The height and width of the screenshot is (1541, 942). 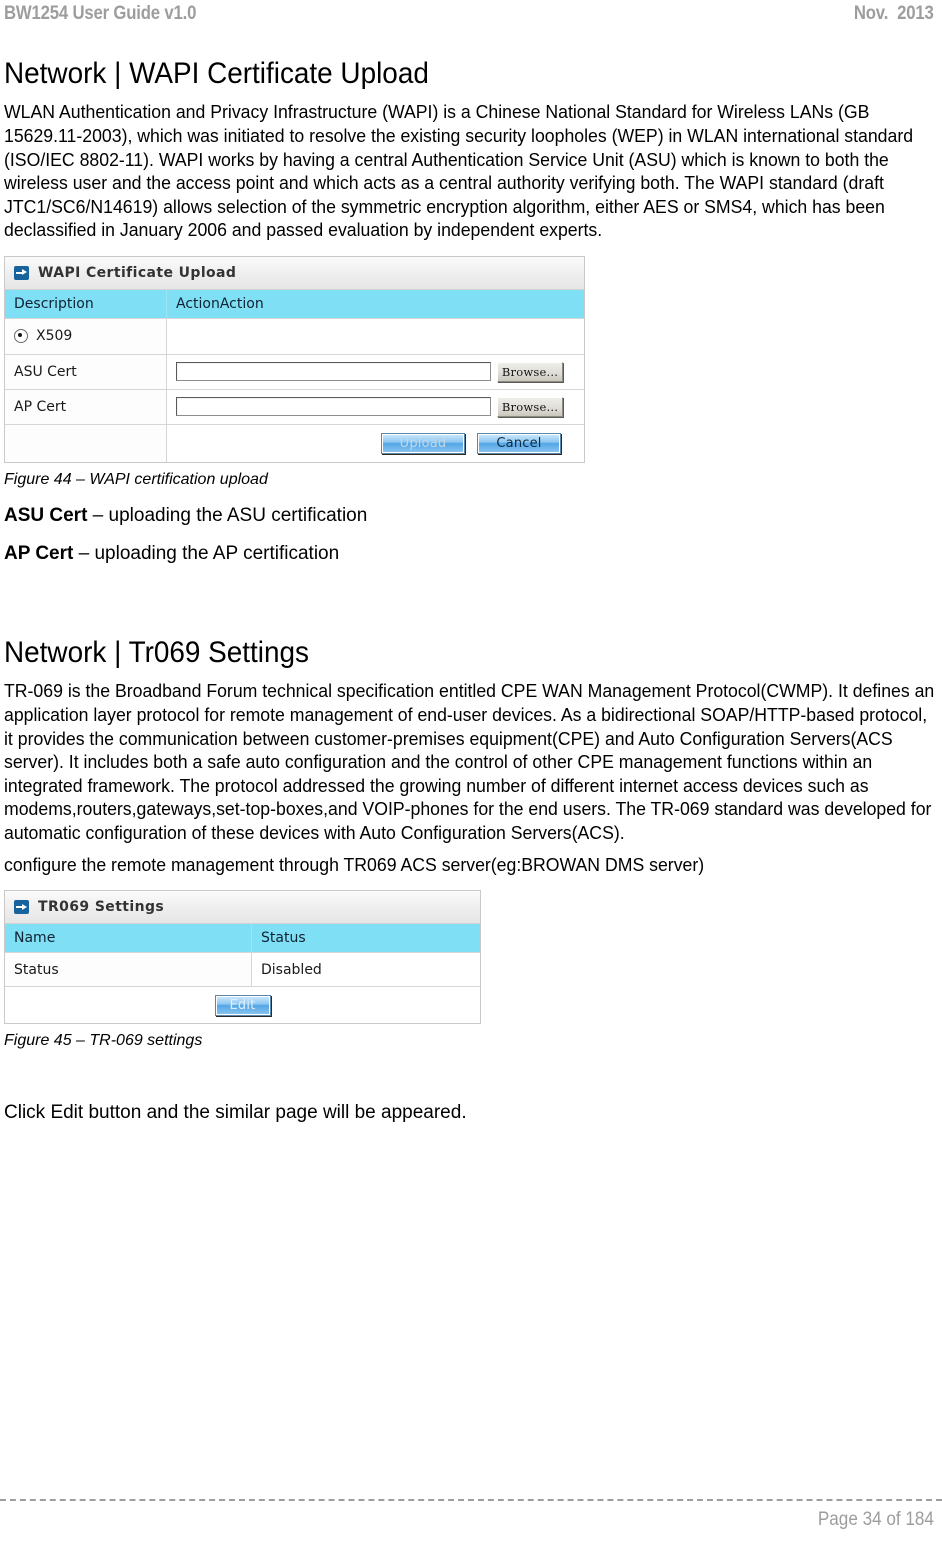 I want to click on x509-radio-button, so click(x=21, y=336).